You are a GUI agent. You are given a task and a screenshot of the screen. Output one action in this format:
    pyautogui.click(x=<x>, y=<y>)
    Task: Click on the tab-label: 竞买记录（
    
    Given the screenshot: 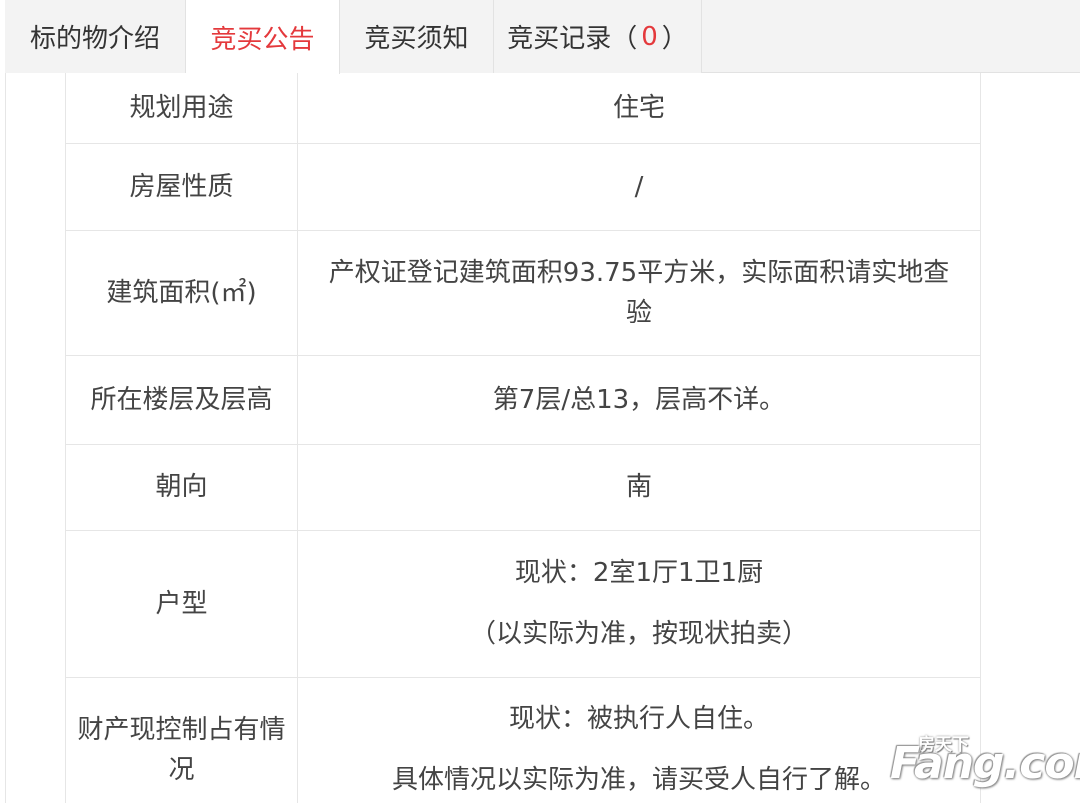 What is the action you would take?
    pyautogui.click(x=572, y=39)
    